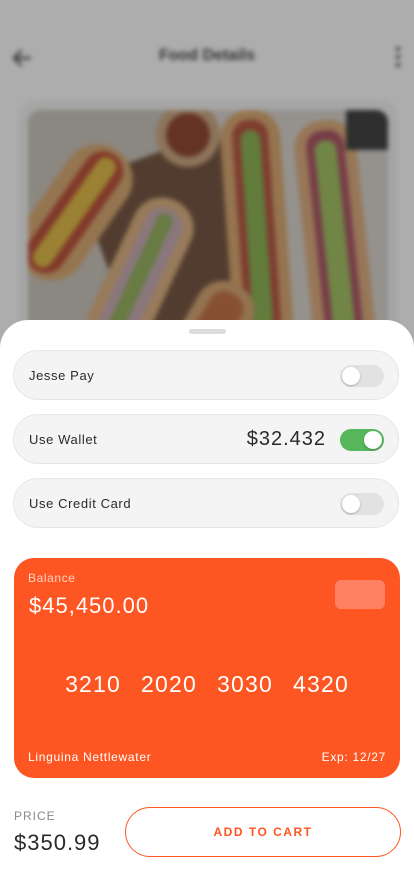 This screenshot has width=414, height=896. I want to click on card-balance-label: Balance, so click(52, 578).